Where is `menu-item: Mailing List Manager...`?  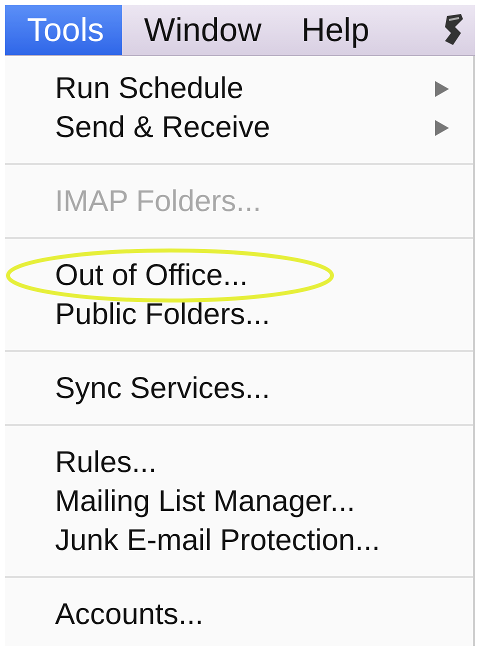
menu-item: Mailing List Manager... is located at coordinates (239, 501).